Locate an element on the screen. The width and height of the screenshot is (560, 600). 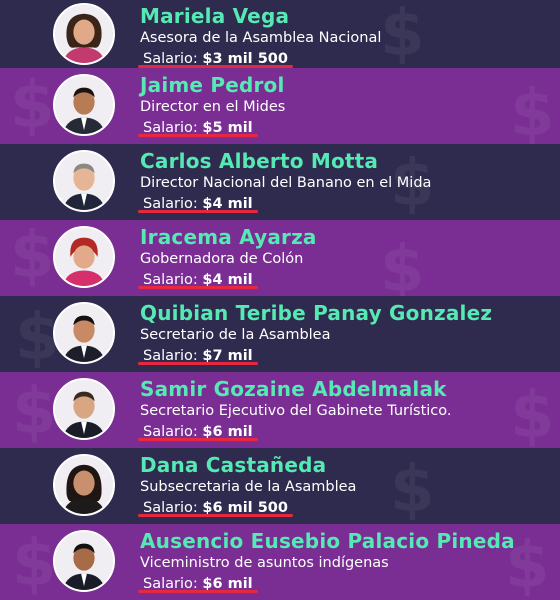
salary-value: $6 mil 500 is located at coordinates (245, 508).